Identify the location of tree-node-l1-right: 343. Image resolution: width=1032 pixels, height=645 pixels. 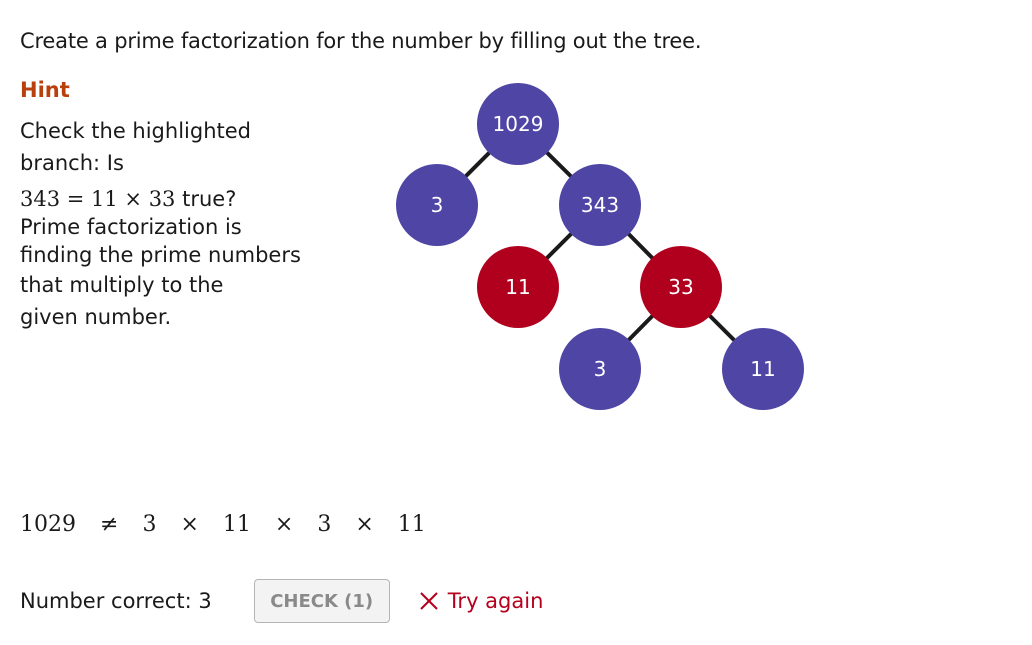
(600, 205).